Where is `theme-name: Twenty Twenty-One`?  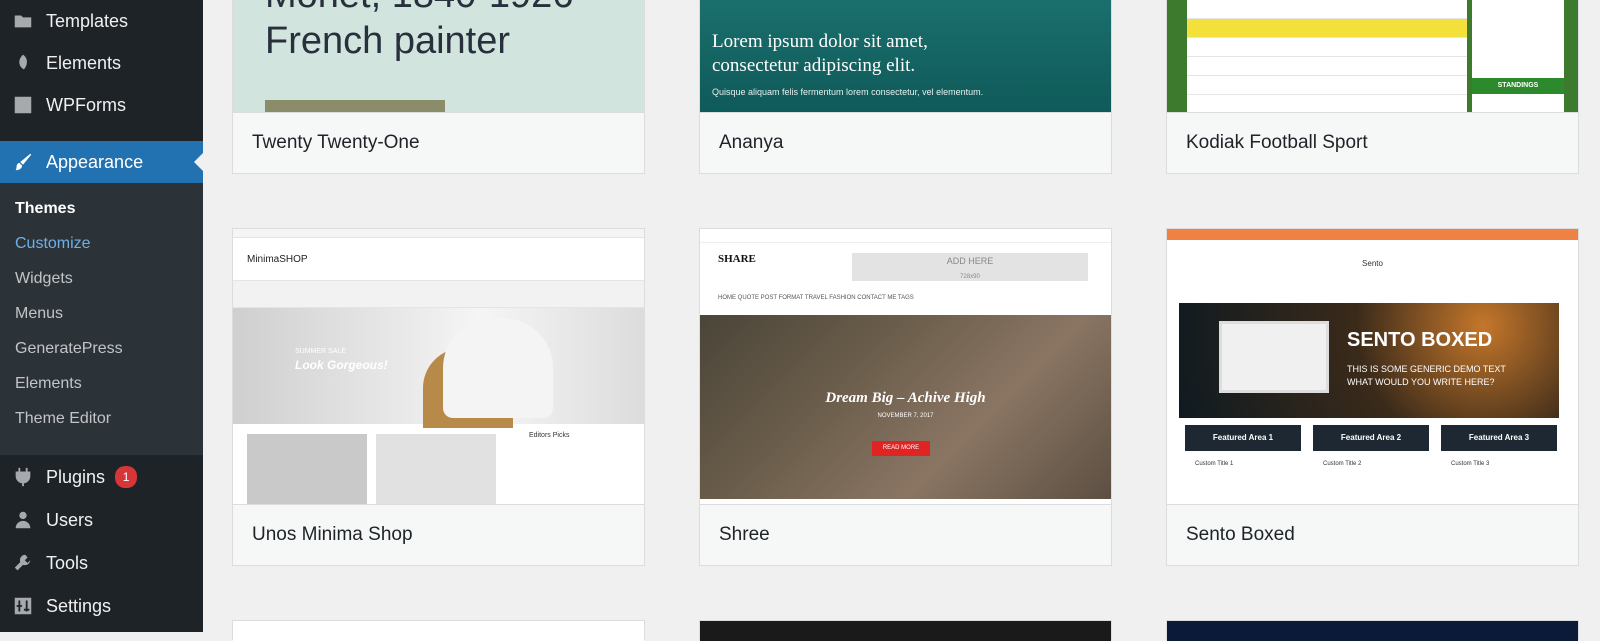 theme-name: Twenty Twenty-One is located at coordinates (438, 142).